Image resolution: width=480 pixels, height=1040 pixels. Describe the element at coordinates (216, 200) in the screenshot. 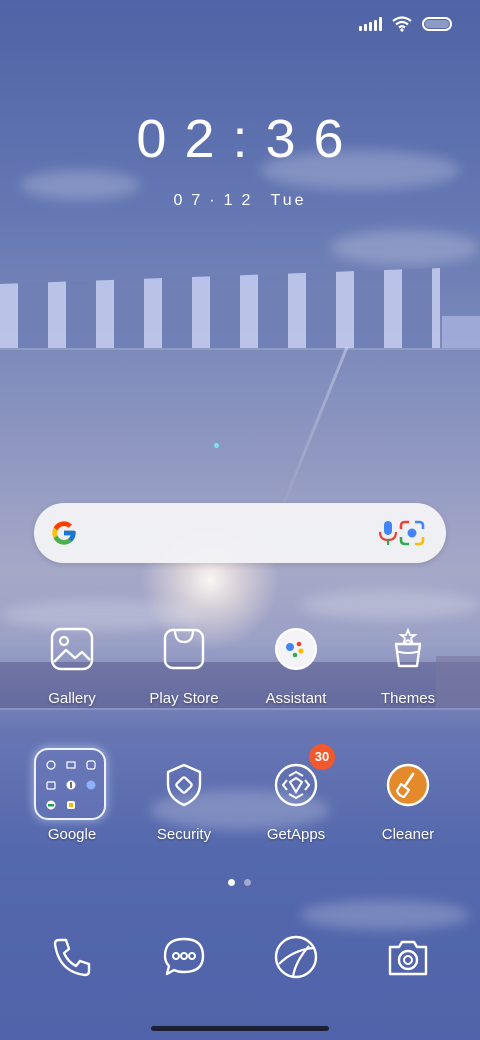

I see `date-numeric: 07·12` at that location.